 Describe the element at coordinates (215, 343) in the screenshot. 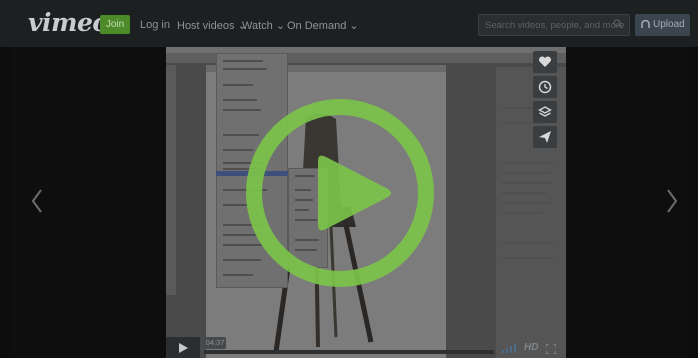

I see `timecode: 04:37` at that location.